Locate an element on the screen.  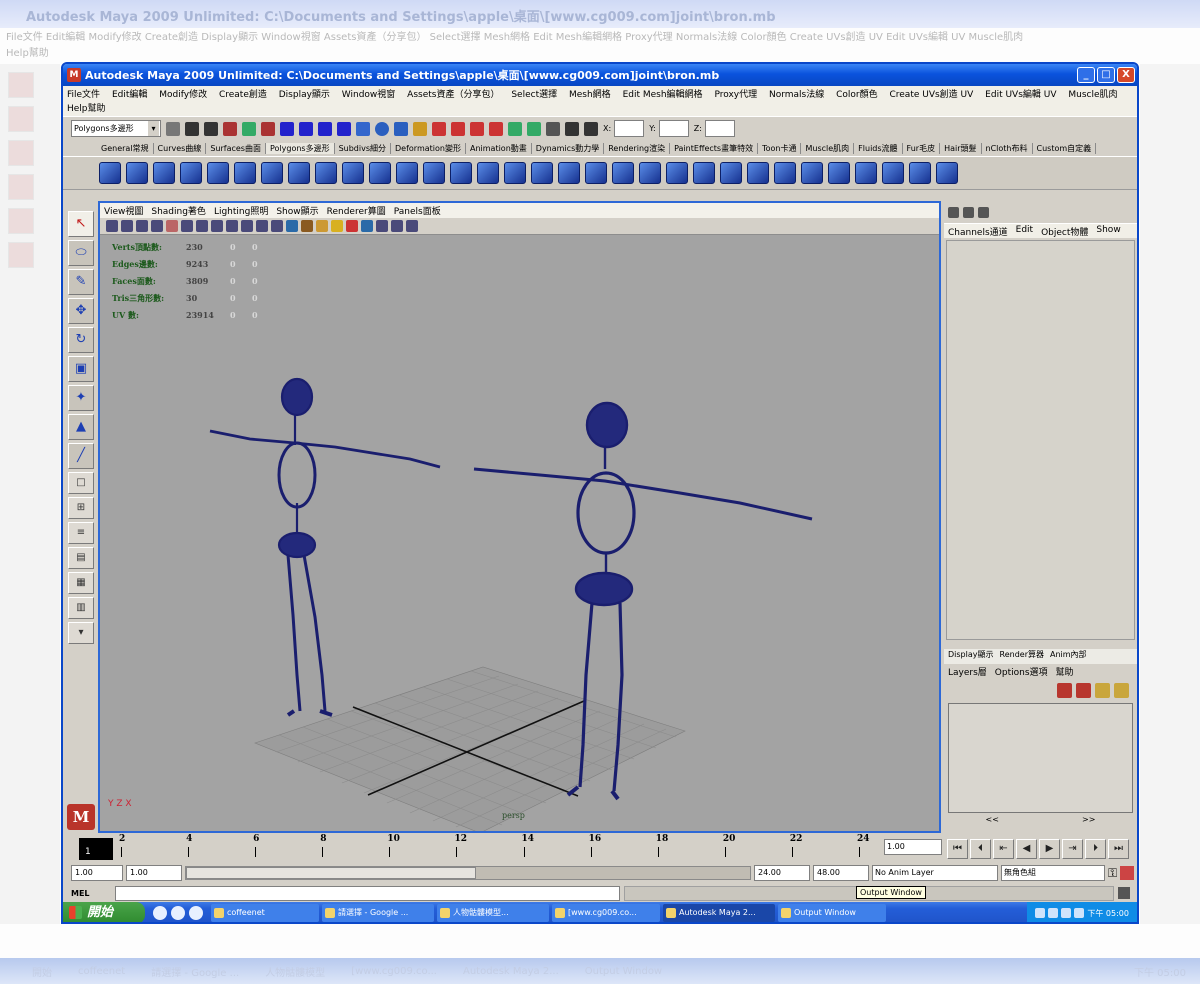
channel-box-menu-channels: Channels通道 is located at coordinates (978, 231).